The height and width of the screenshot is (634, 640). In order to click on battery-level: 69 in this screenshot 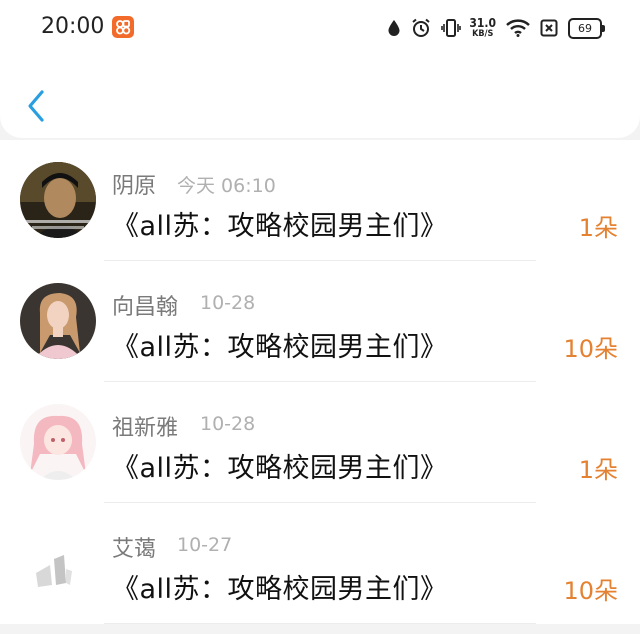, I will do `click(585, 28)`.